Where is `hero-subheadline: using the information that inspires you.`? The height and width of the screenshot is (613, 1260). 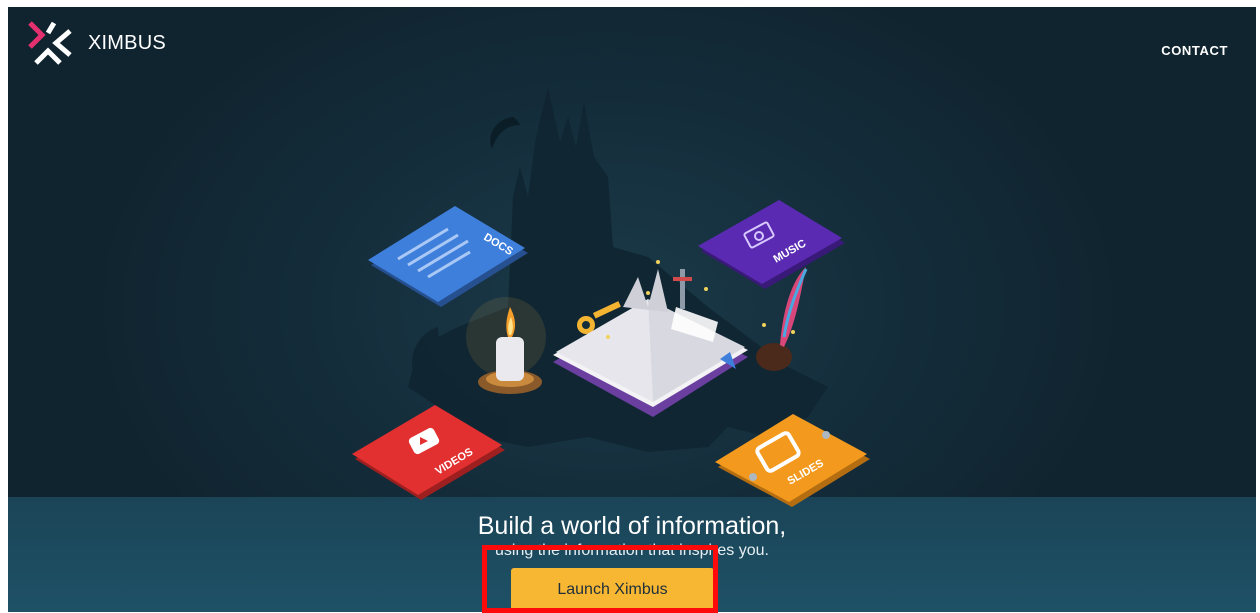 hero-subheadline: using the information that inspires you. is located at coordinates (632, 550).